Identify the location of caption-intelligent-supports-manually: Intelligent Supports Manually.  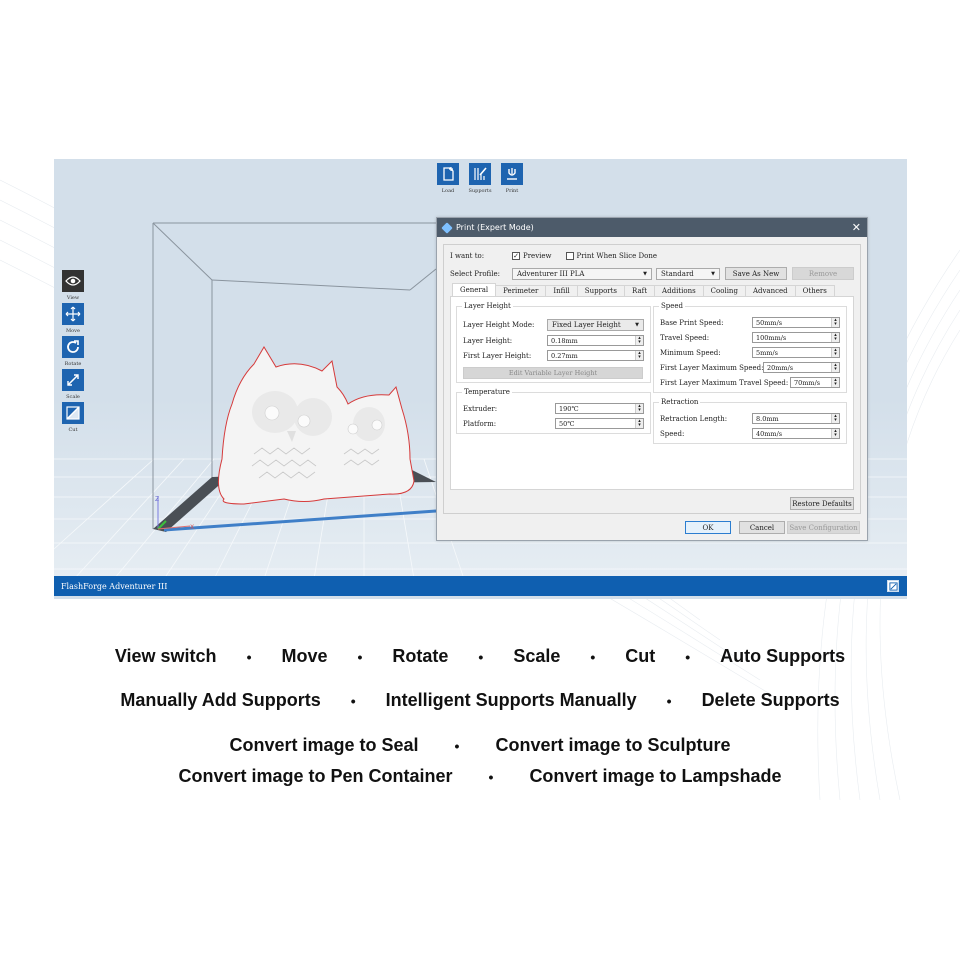
(511, 700).